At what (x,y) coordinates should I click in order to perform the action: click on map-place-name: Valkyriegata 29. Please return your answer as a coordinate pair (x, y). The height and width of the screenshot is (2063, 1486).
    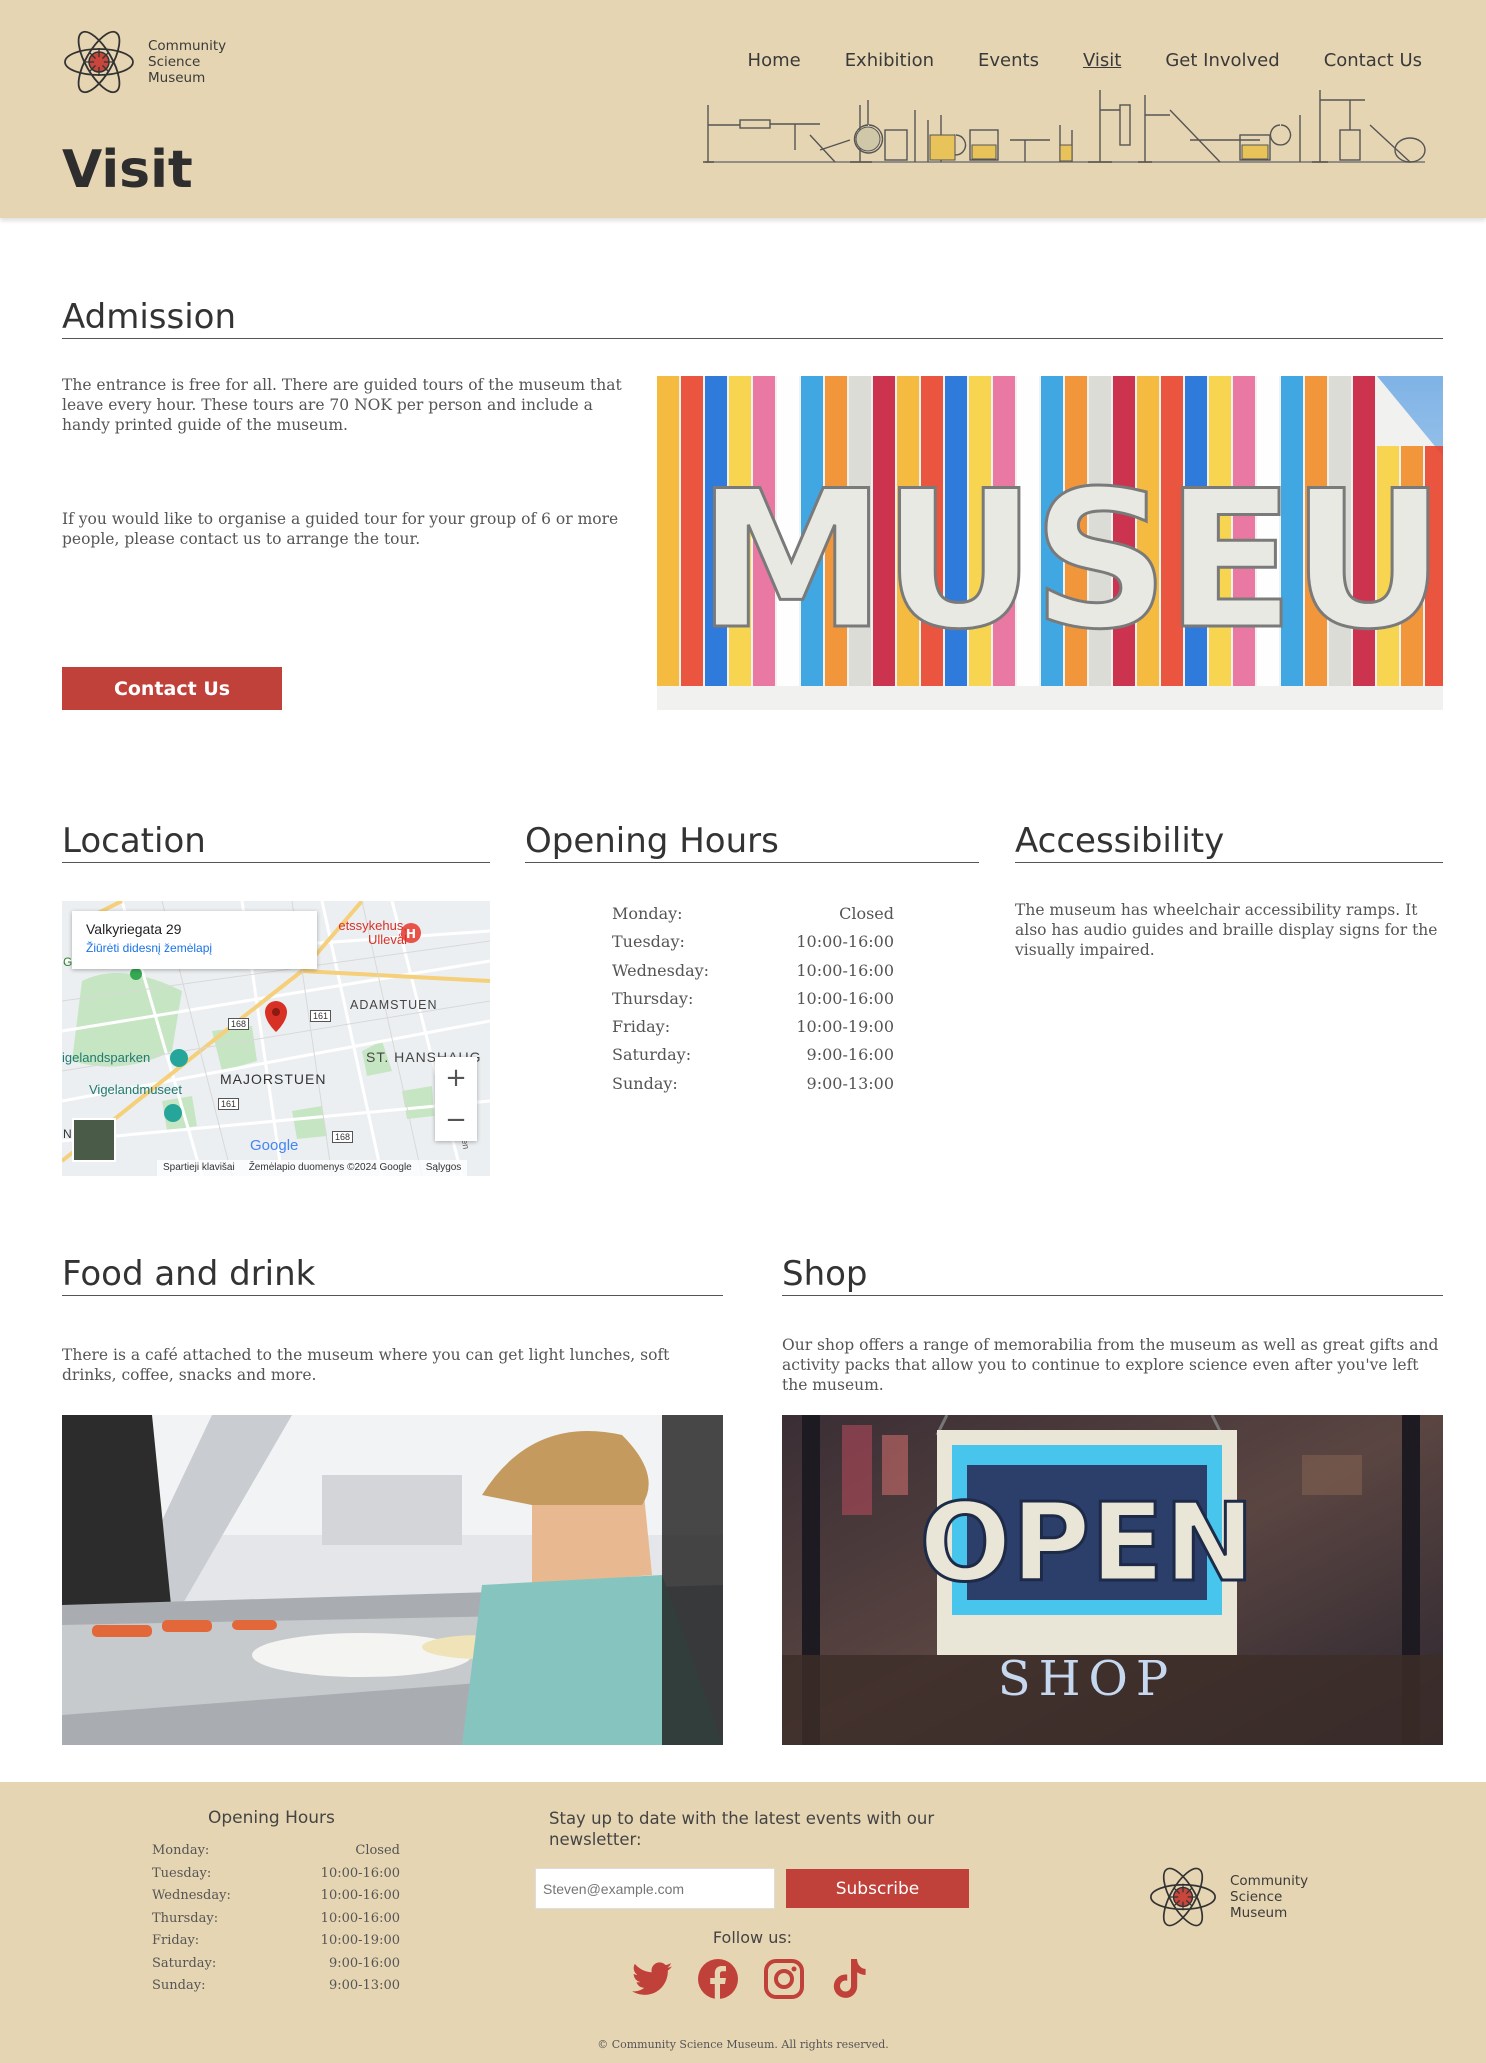
    Looking at the image, I should click on (134, 929).